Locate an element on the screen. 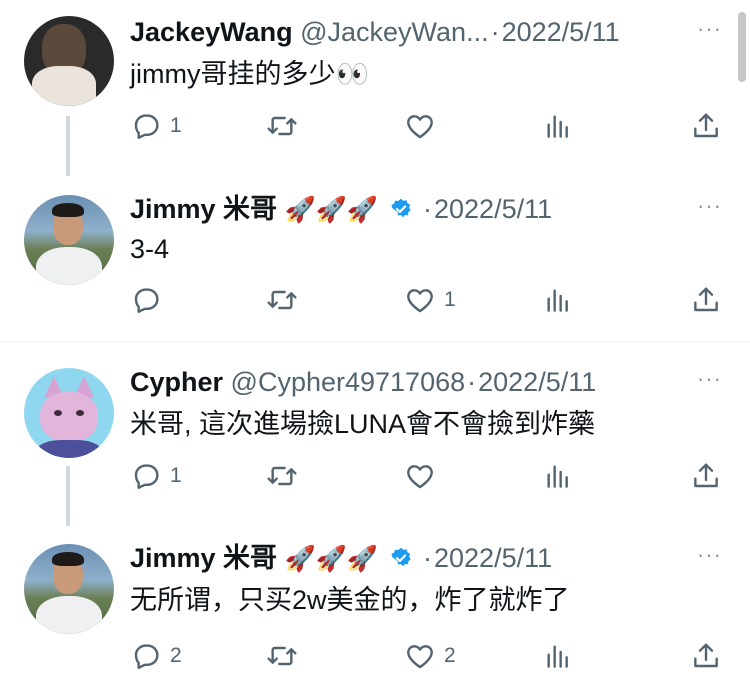 The height and width of the screenshot is (676, 750). like-count: 2 is located at coordinates (450, 655).